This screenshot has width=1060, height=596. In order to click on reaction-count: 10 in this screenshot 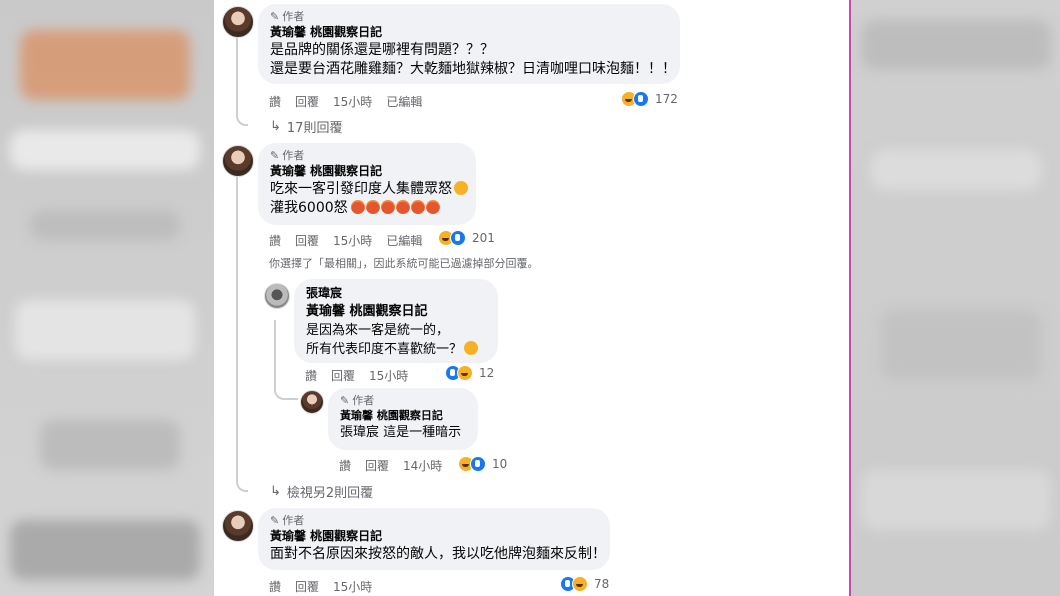, I will do `click(500, 464)`.